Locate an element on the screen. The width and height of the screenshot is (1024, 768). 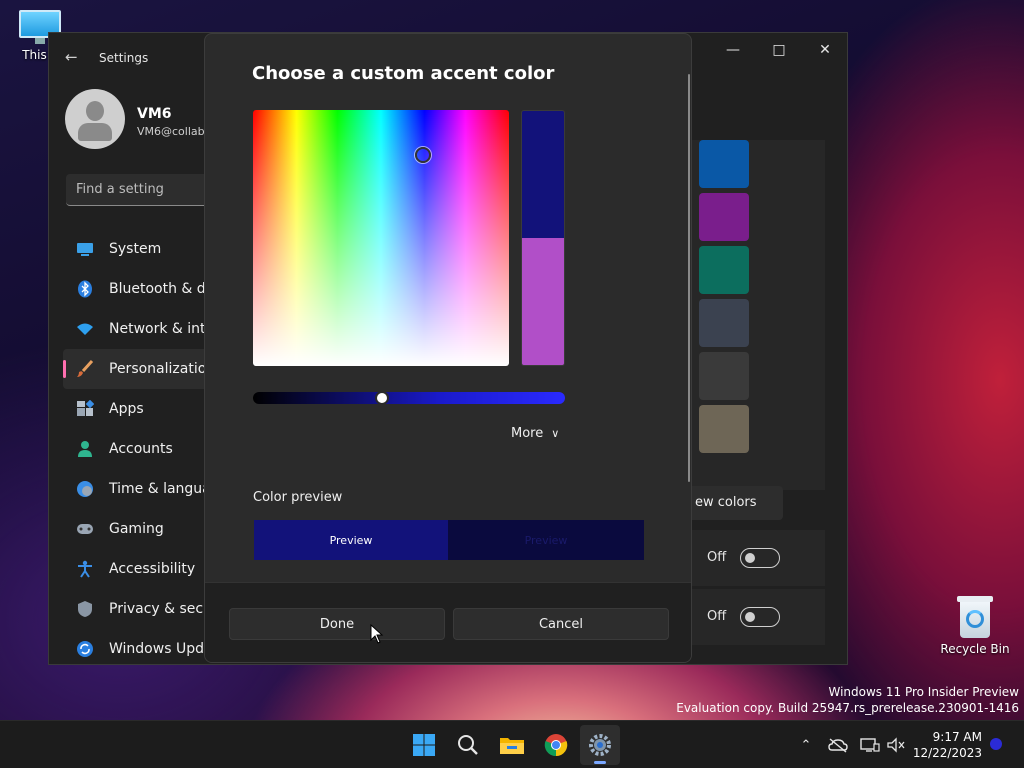
watermark-line-1: Windows 11 Pro Insider Preview is located at coordinates (923, 692).